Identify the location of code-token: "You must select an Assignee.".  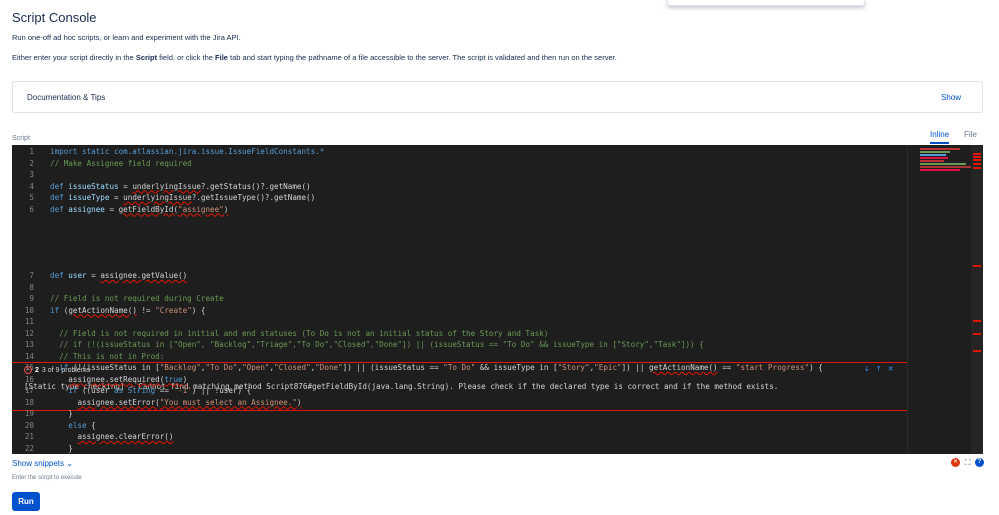
(228, 402).